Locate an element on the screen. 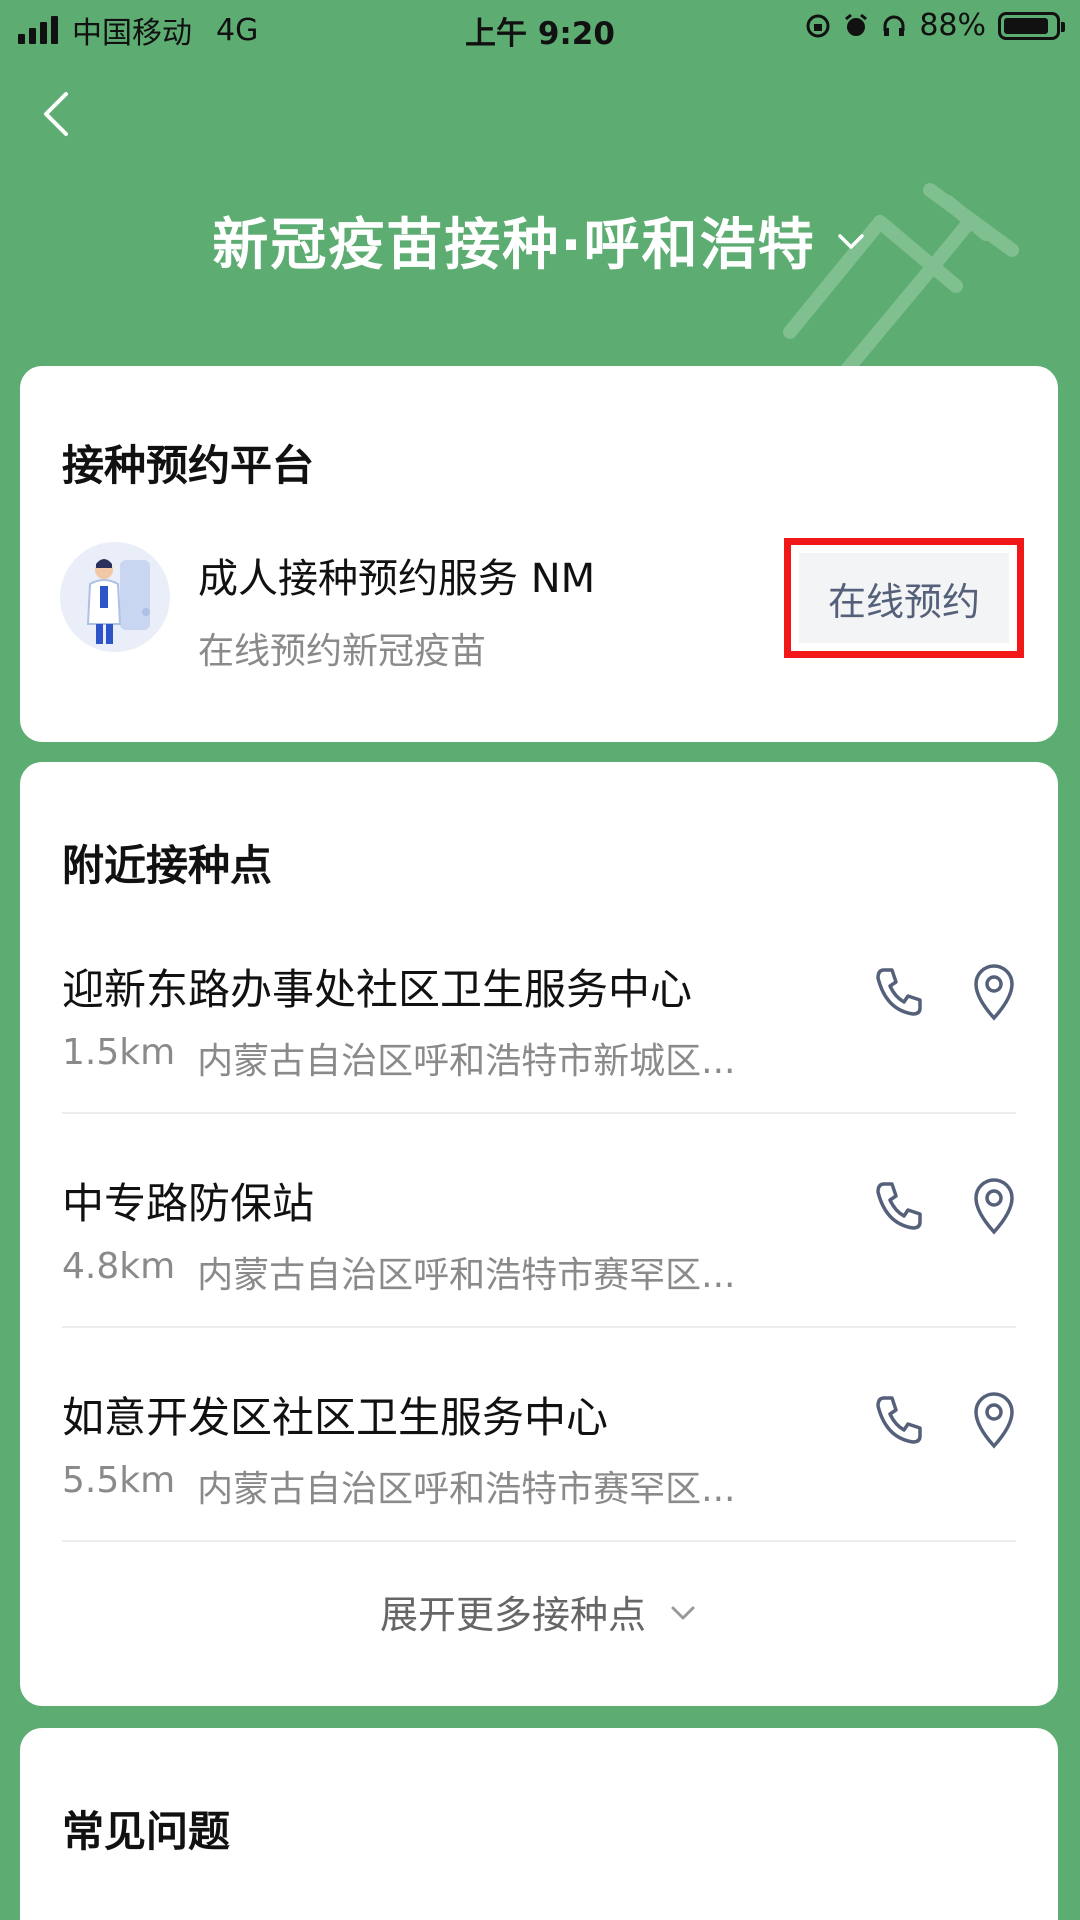 The height and width of the screenshot is (1920, 1080). doctor-illustration-icon is located at coordinates (118, 601).